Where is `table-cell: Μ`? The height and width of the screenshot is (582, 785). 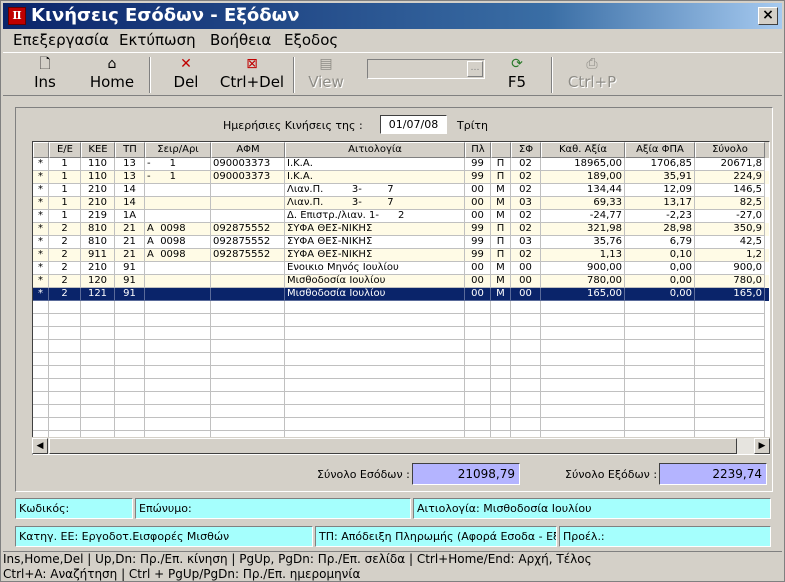 table-cell: Μ is located at coordinates (501, 281).